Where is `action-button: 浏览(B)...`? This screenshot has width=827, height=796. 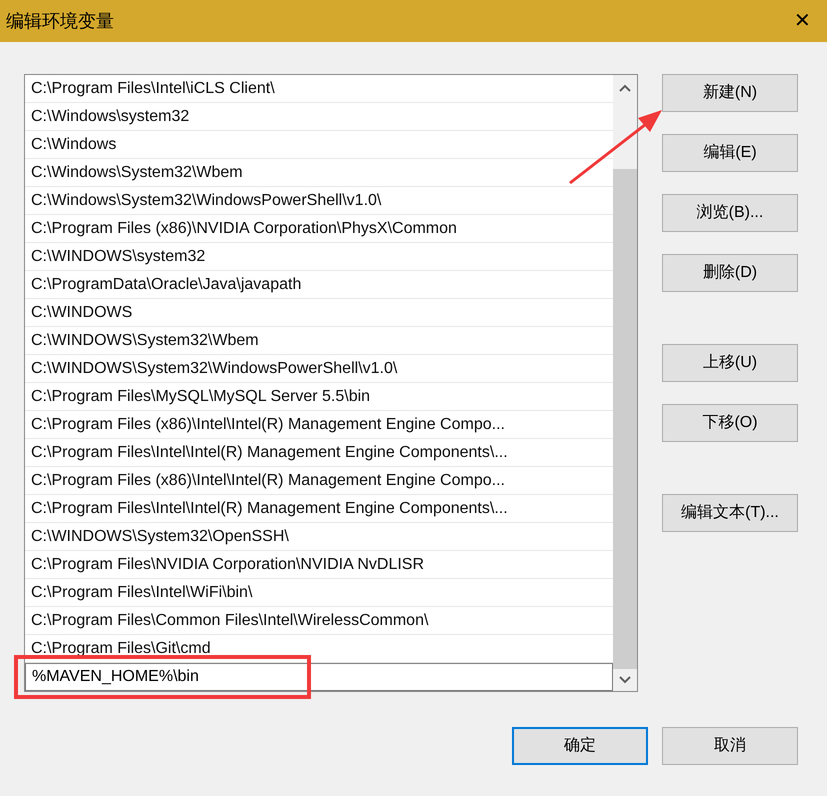 action-button: 浏览(B)... is located at coordinates (730, 213).